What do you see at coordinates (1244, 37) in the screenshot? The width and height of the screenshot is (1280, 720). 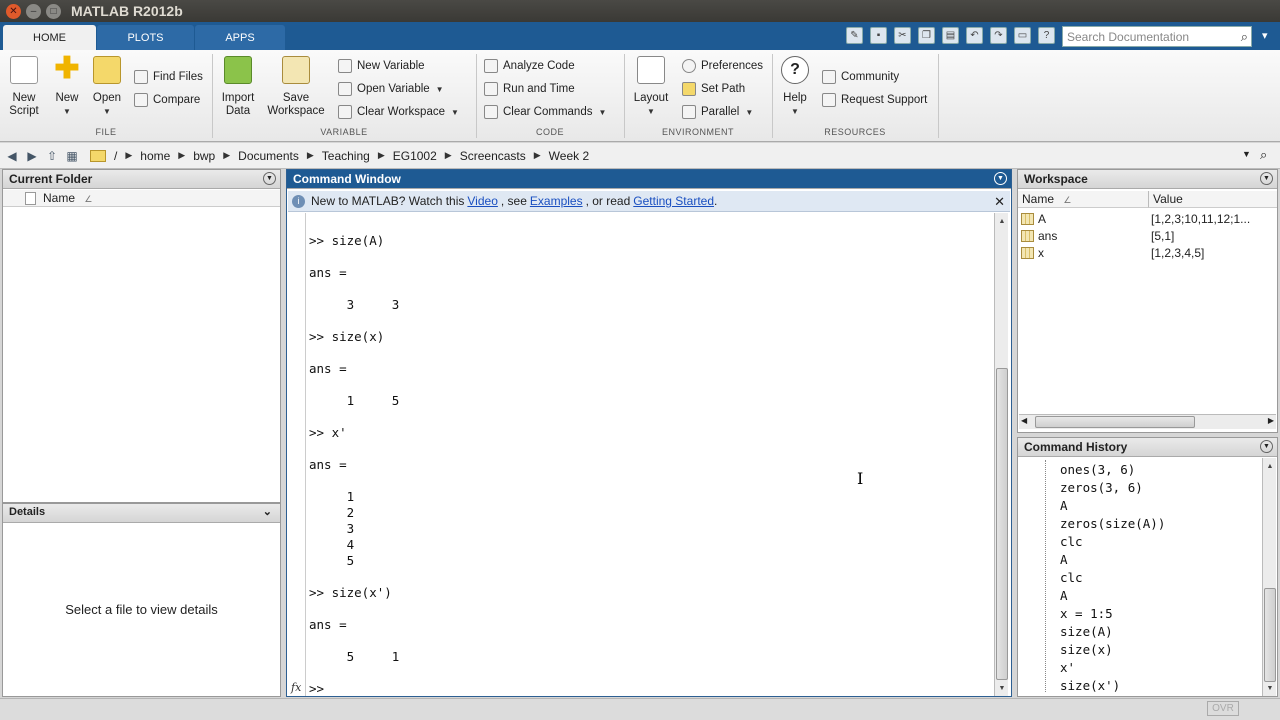 I see `search-icon: ⌕` at bounding box center [1244, 37].